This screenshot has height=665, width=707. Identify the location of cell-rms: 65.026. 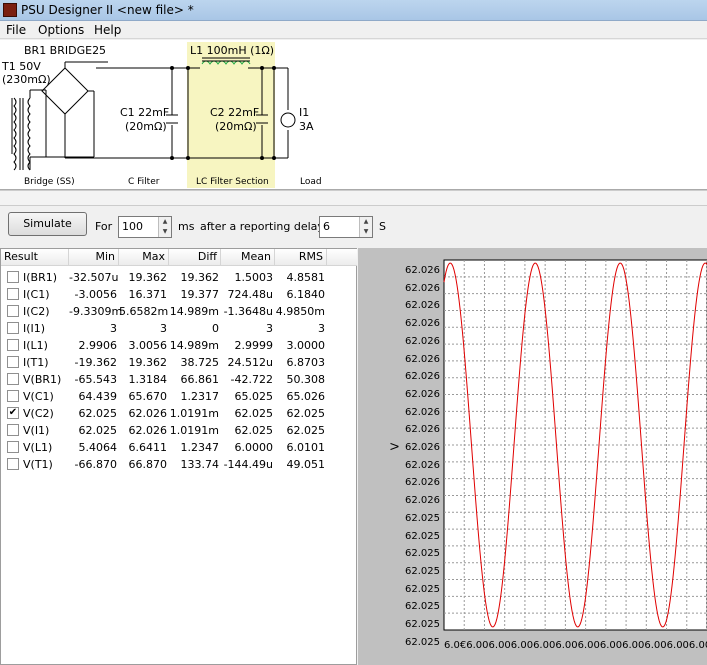
(306, 396).